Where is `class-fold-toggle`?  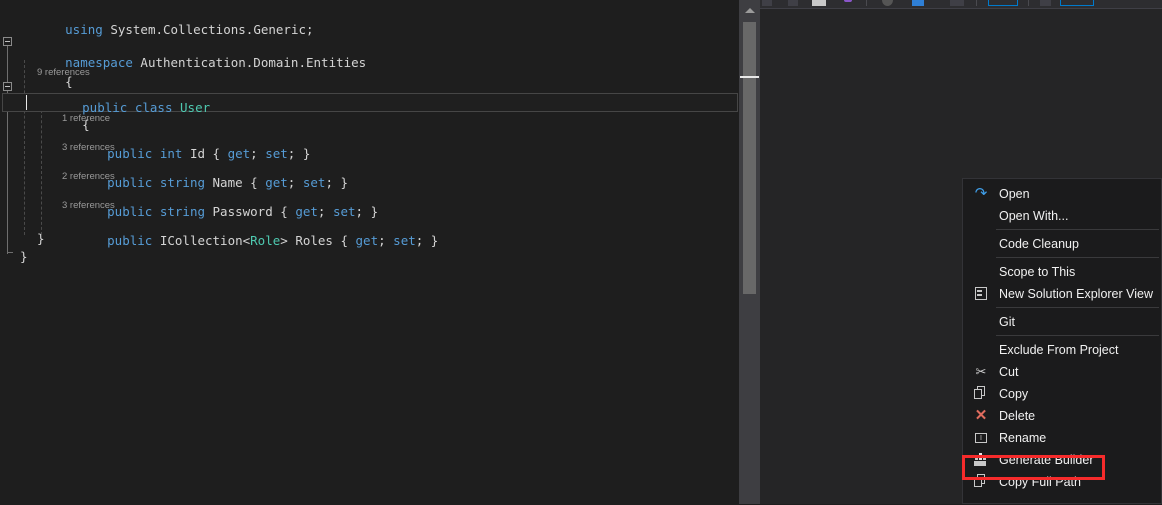
class-fold-toggle is located at coordinates (7, 86).